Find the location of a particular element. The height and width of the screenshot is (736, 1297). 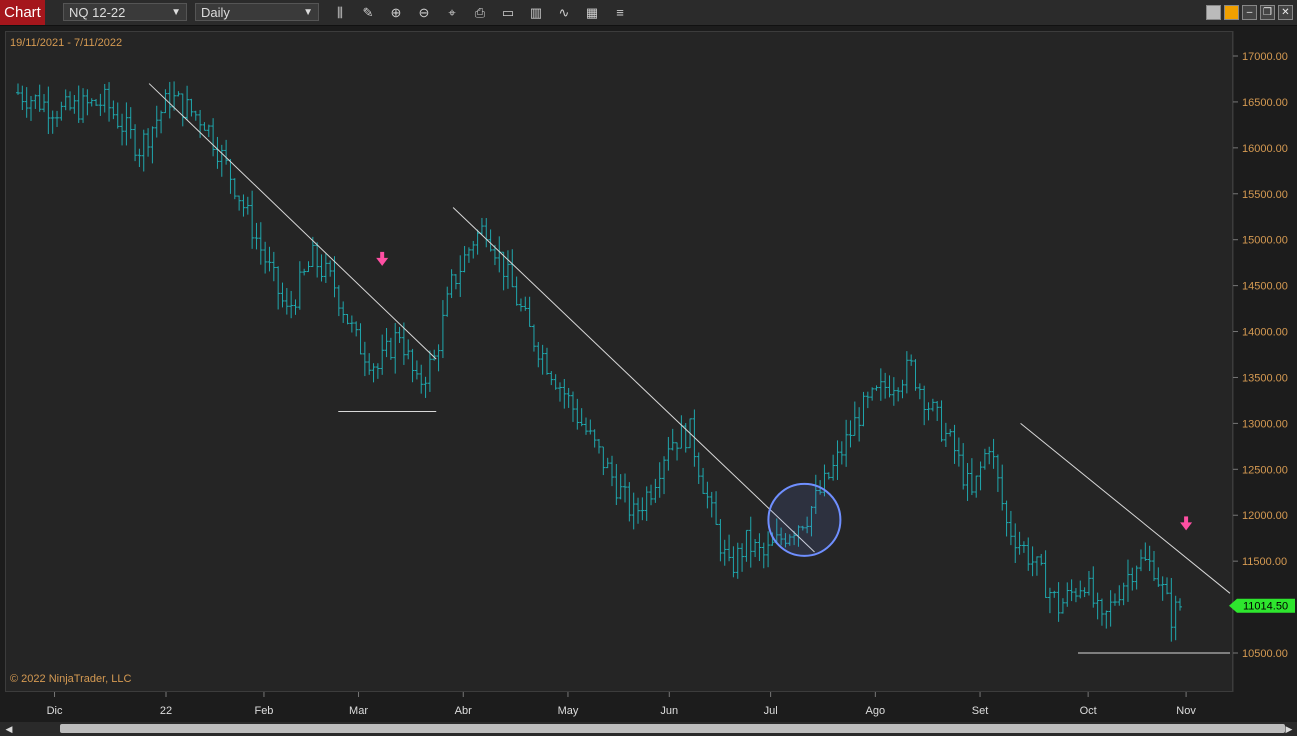

current-price-label: 11014.50 is located at coordinates (1265, 607).